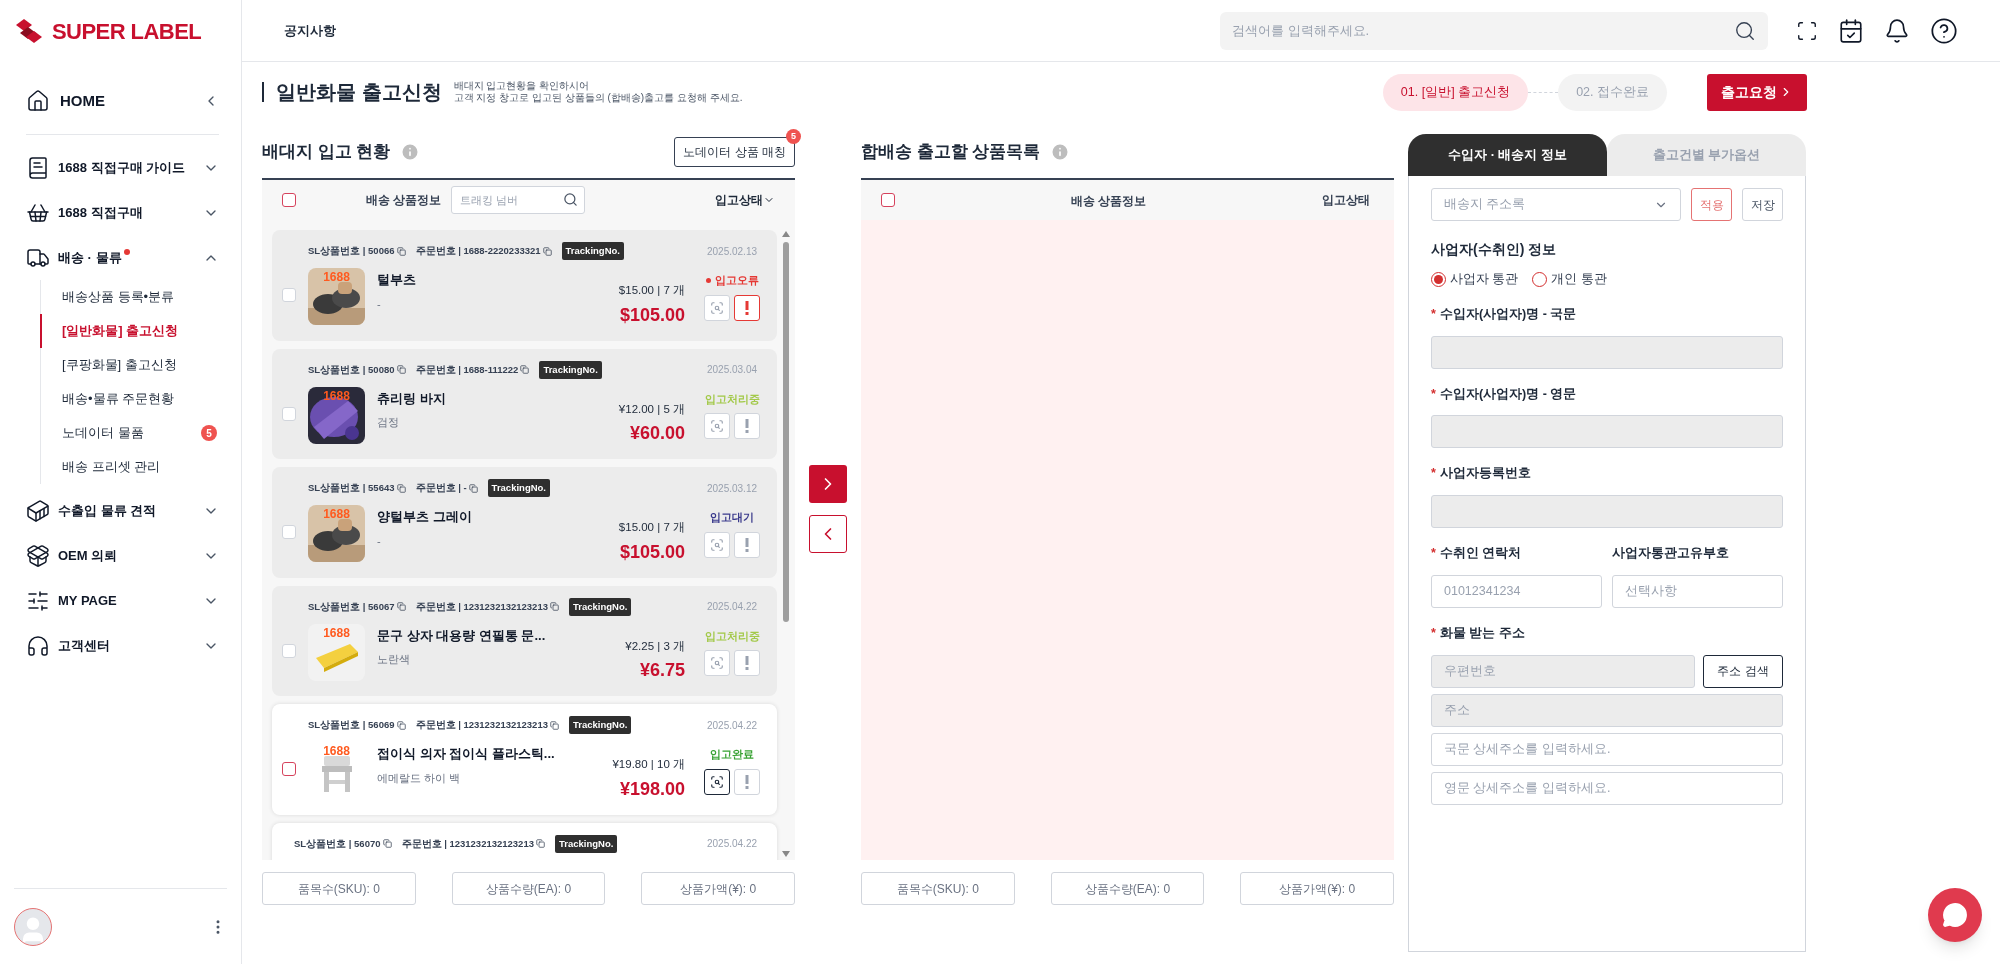 This screenshot has width=2000, height=964. Describe the element at coordinates (655, 646) in the screenshot. I see `unit-price: ¥2.25 | 3 개` at that location.